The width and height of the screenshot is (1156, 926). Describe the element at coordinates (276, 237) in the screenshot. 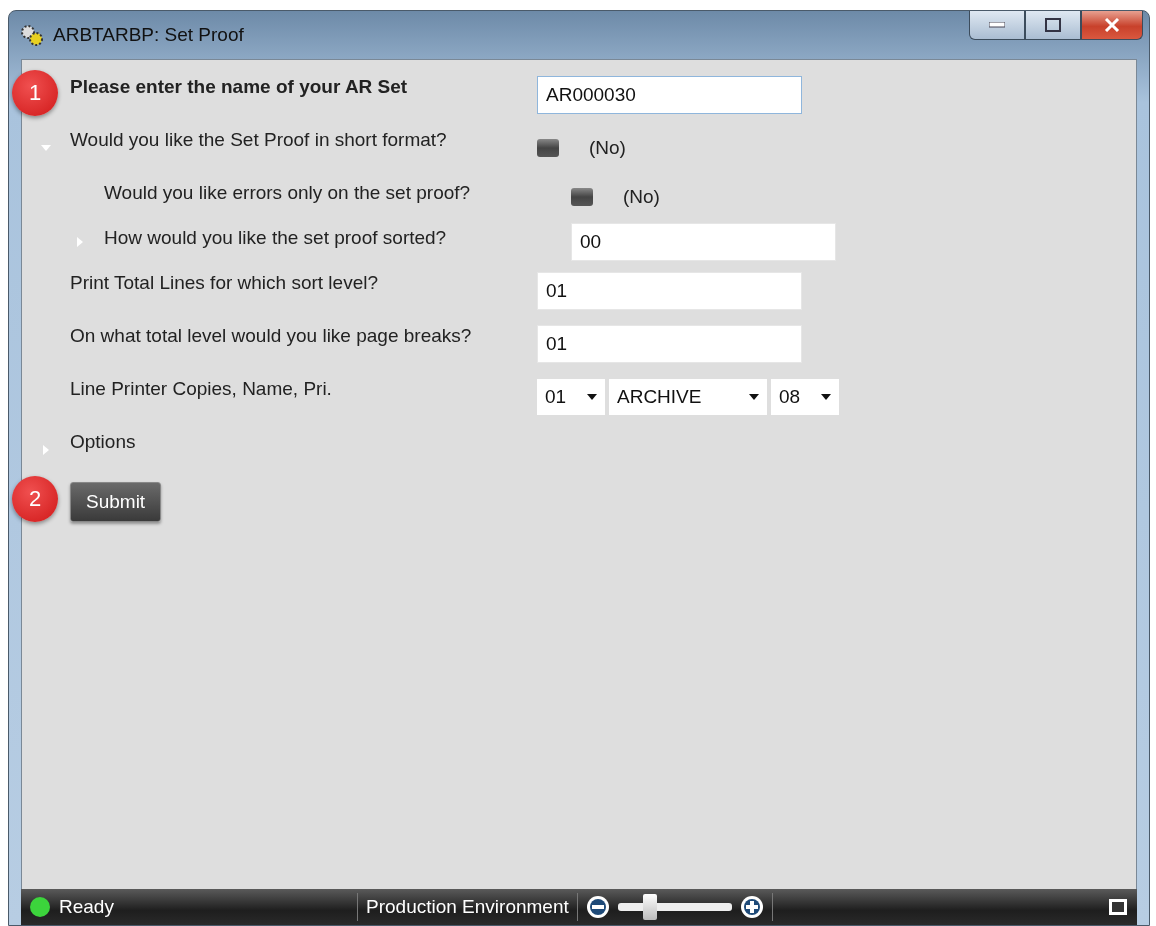

I see `field-label: How would you like the set proof sorted?` at that location.